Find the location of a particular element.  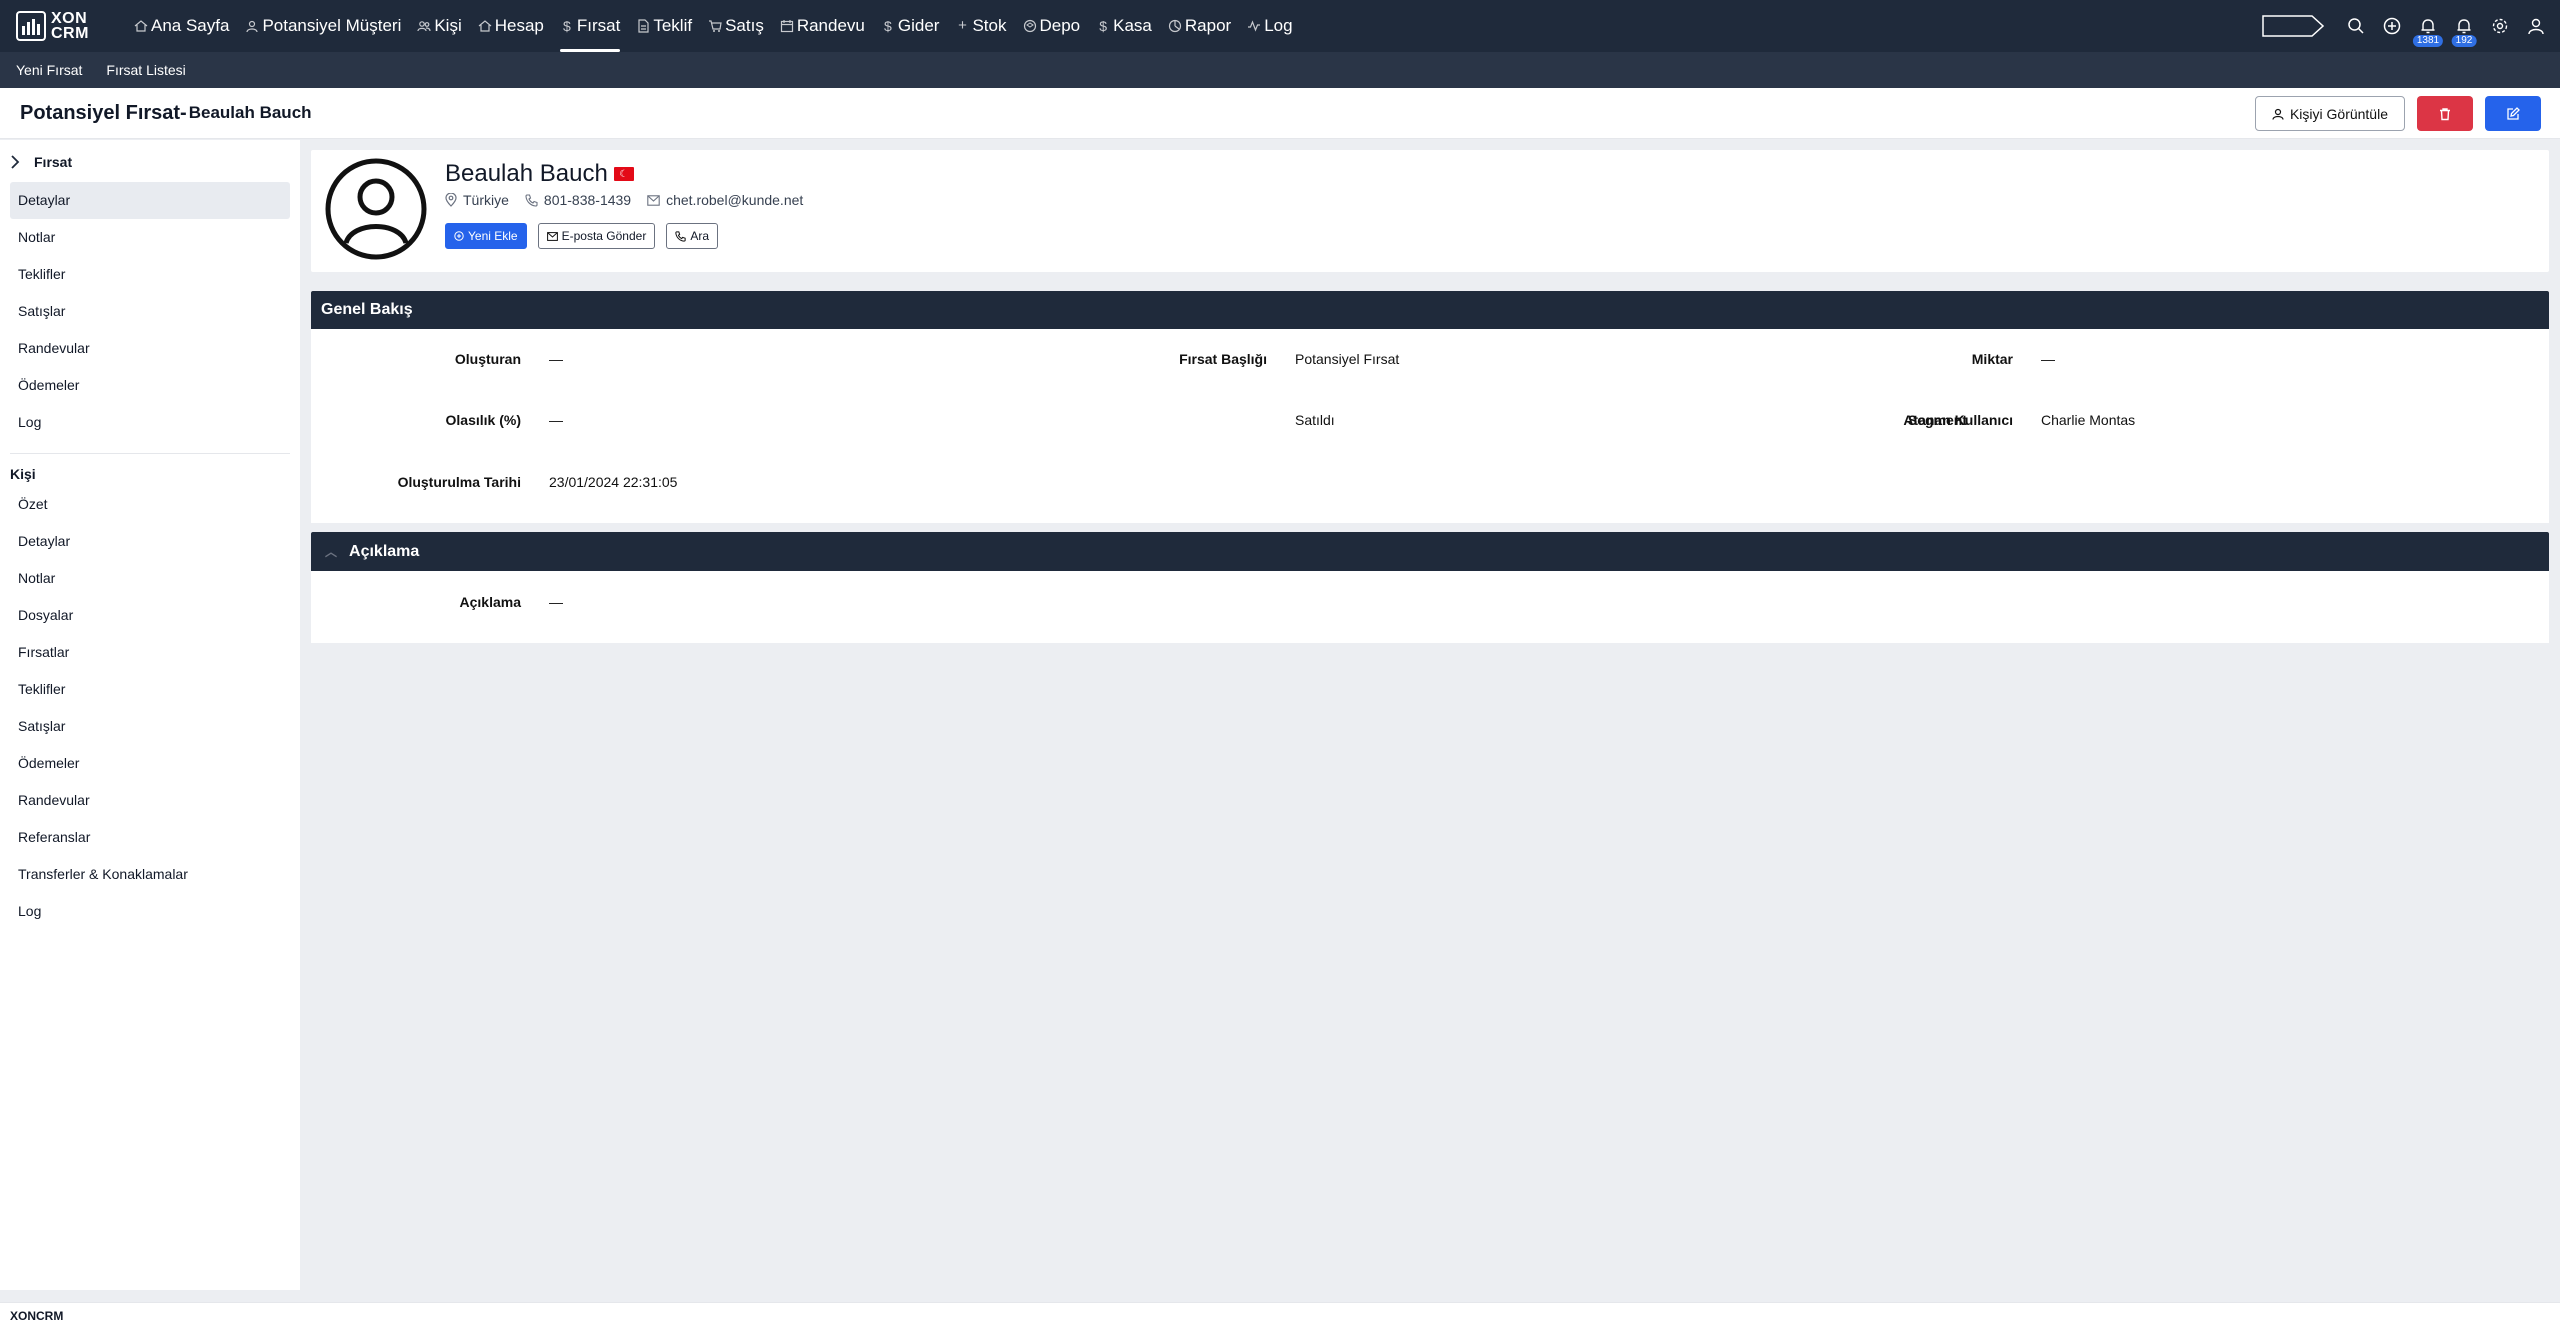

nav-item-label: Potansiyel Müşteri is located at coordinates (332, 25).